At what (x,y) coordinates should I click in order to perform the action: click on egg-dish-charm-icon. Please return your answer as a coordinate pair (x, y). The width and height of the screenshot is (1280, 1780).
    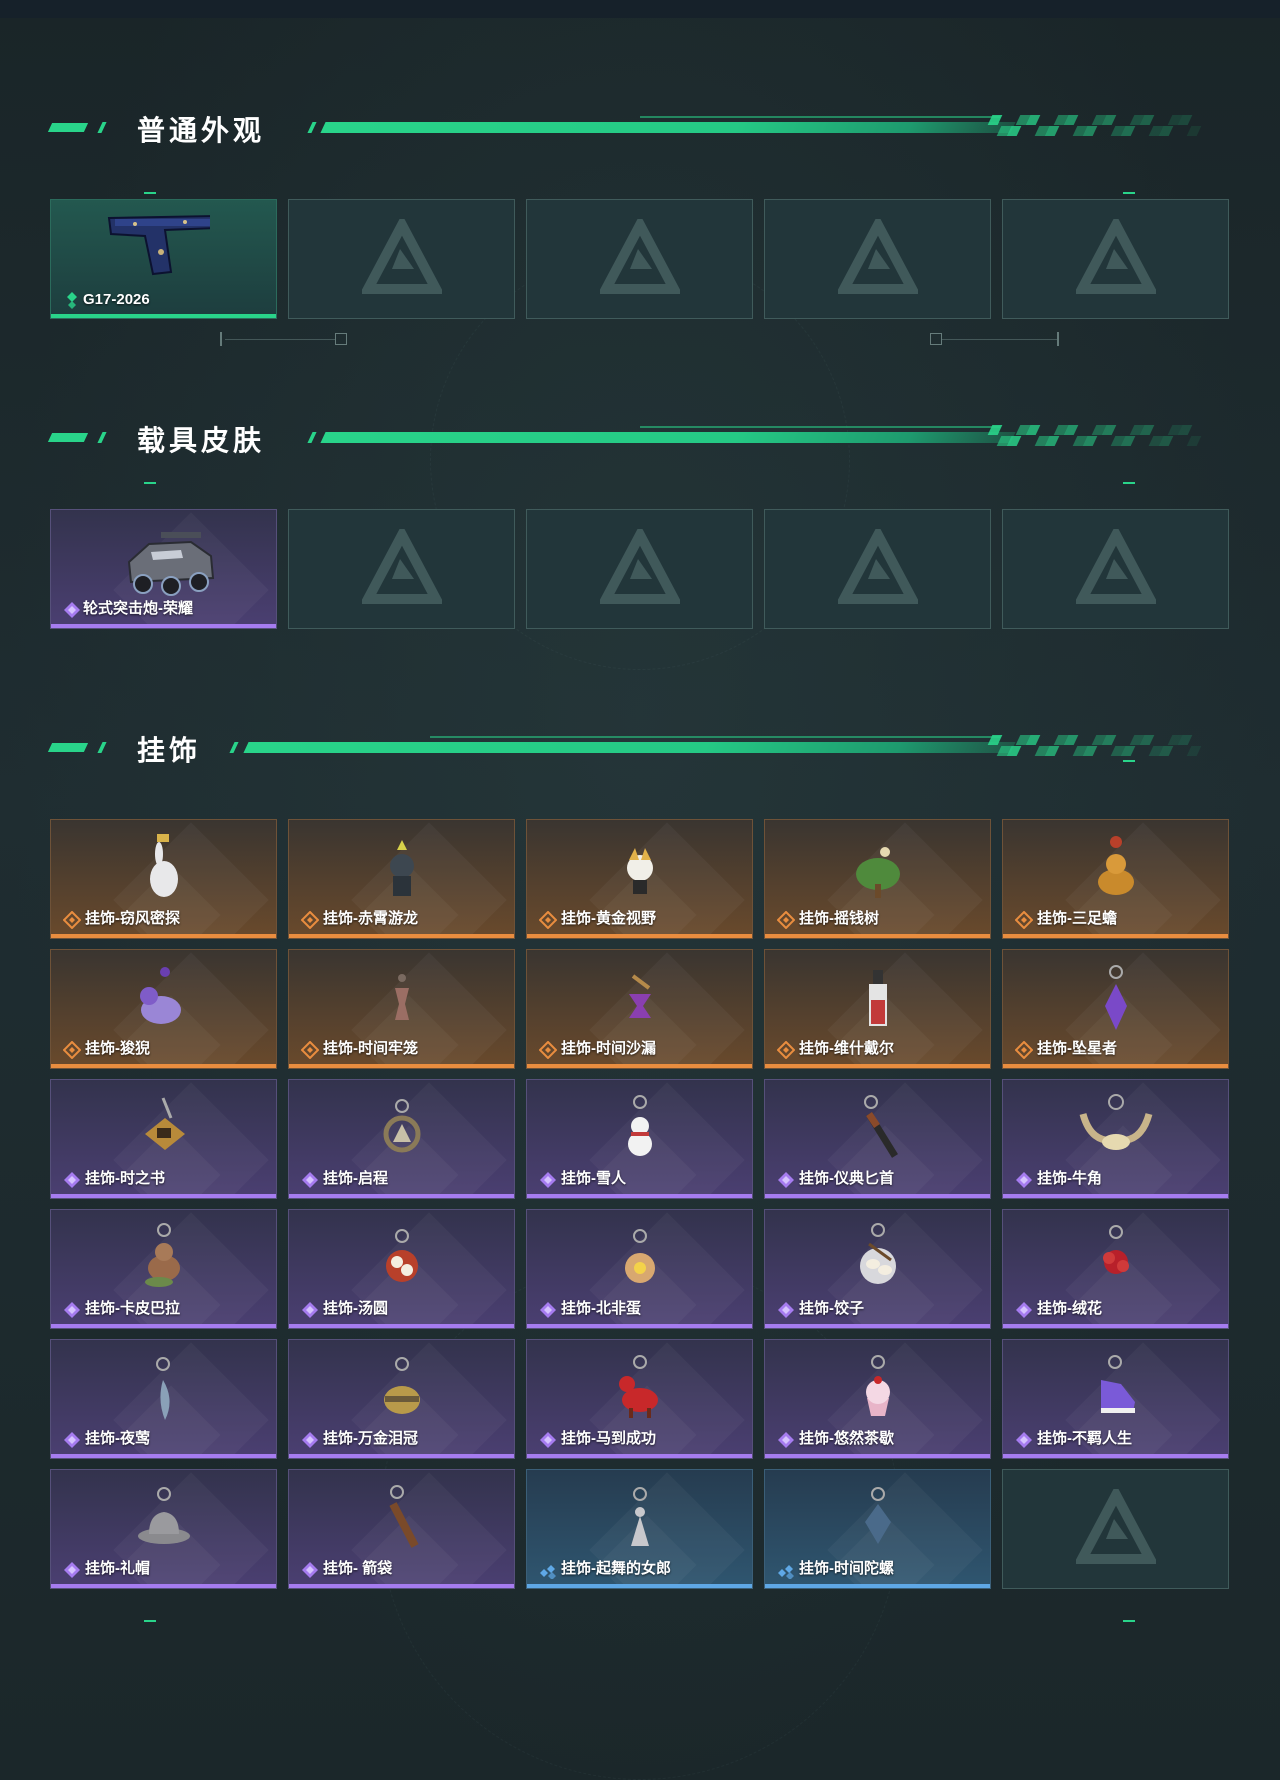
    Looking at the image, I should click on (639, 1256).